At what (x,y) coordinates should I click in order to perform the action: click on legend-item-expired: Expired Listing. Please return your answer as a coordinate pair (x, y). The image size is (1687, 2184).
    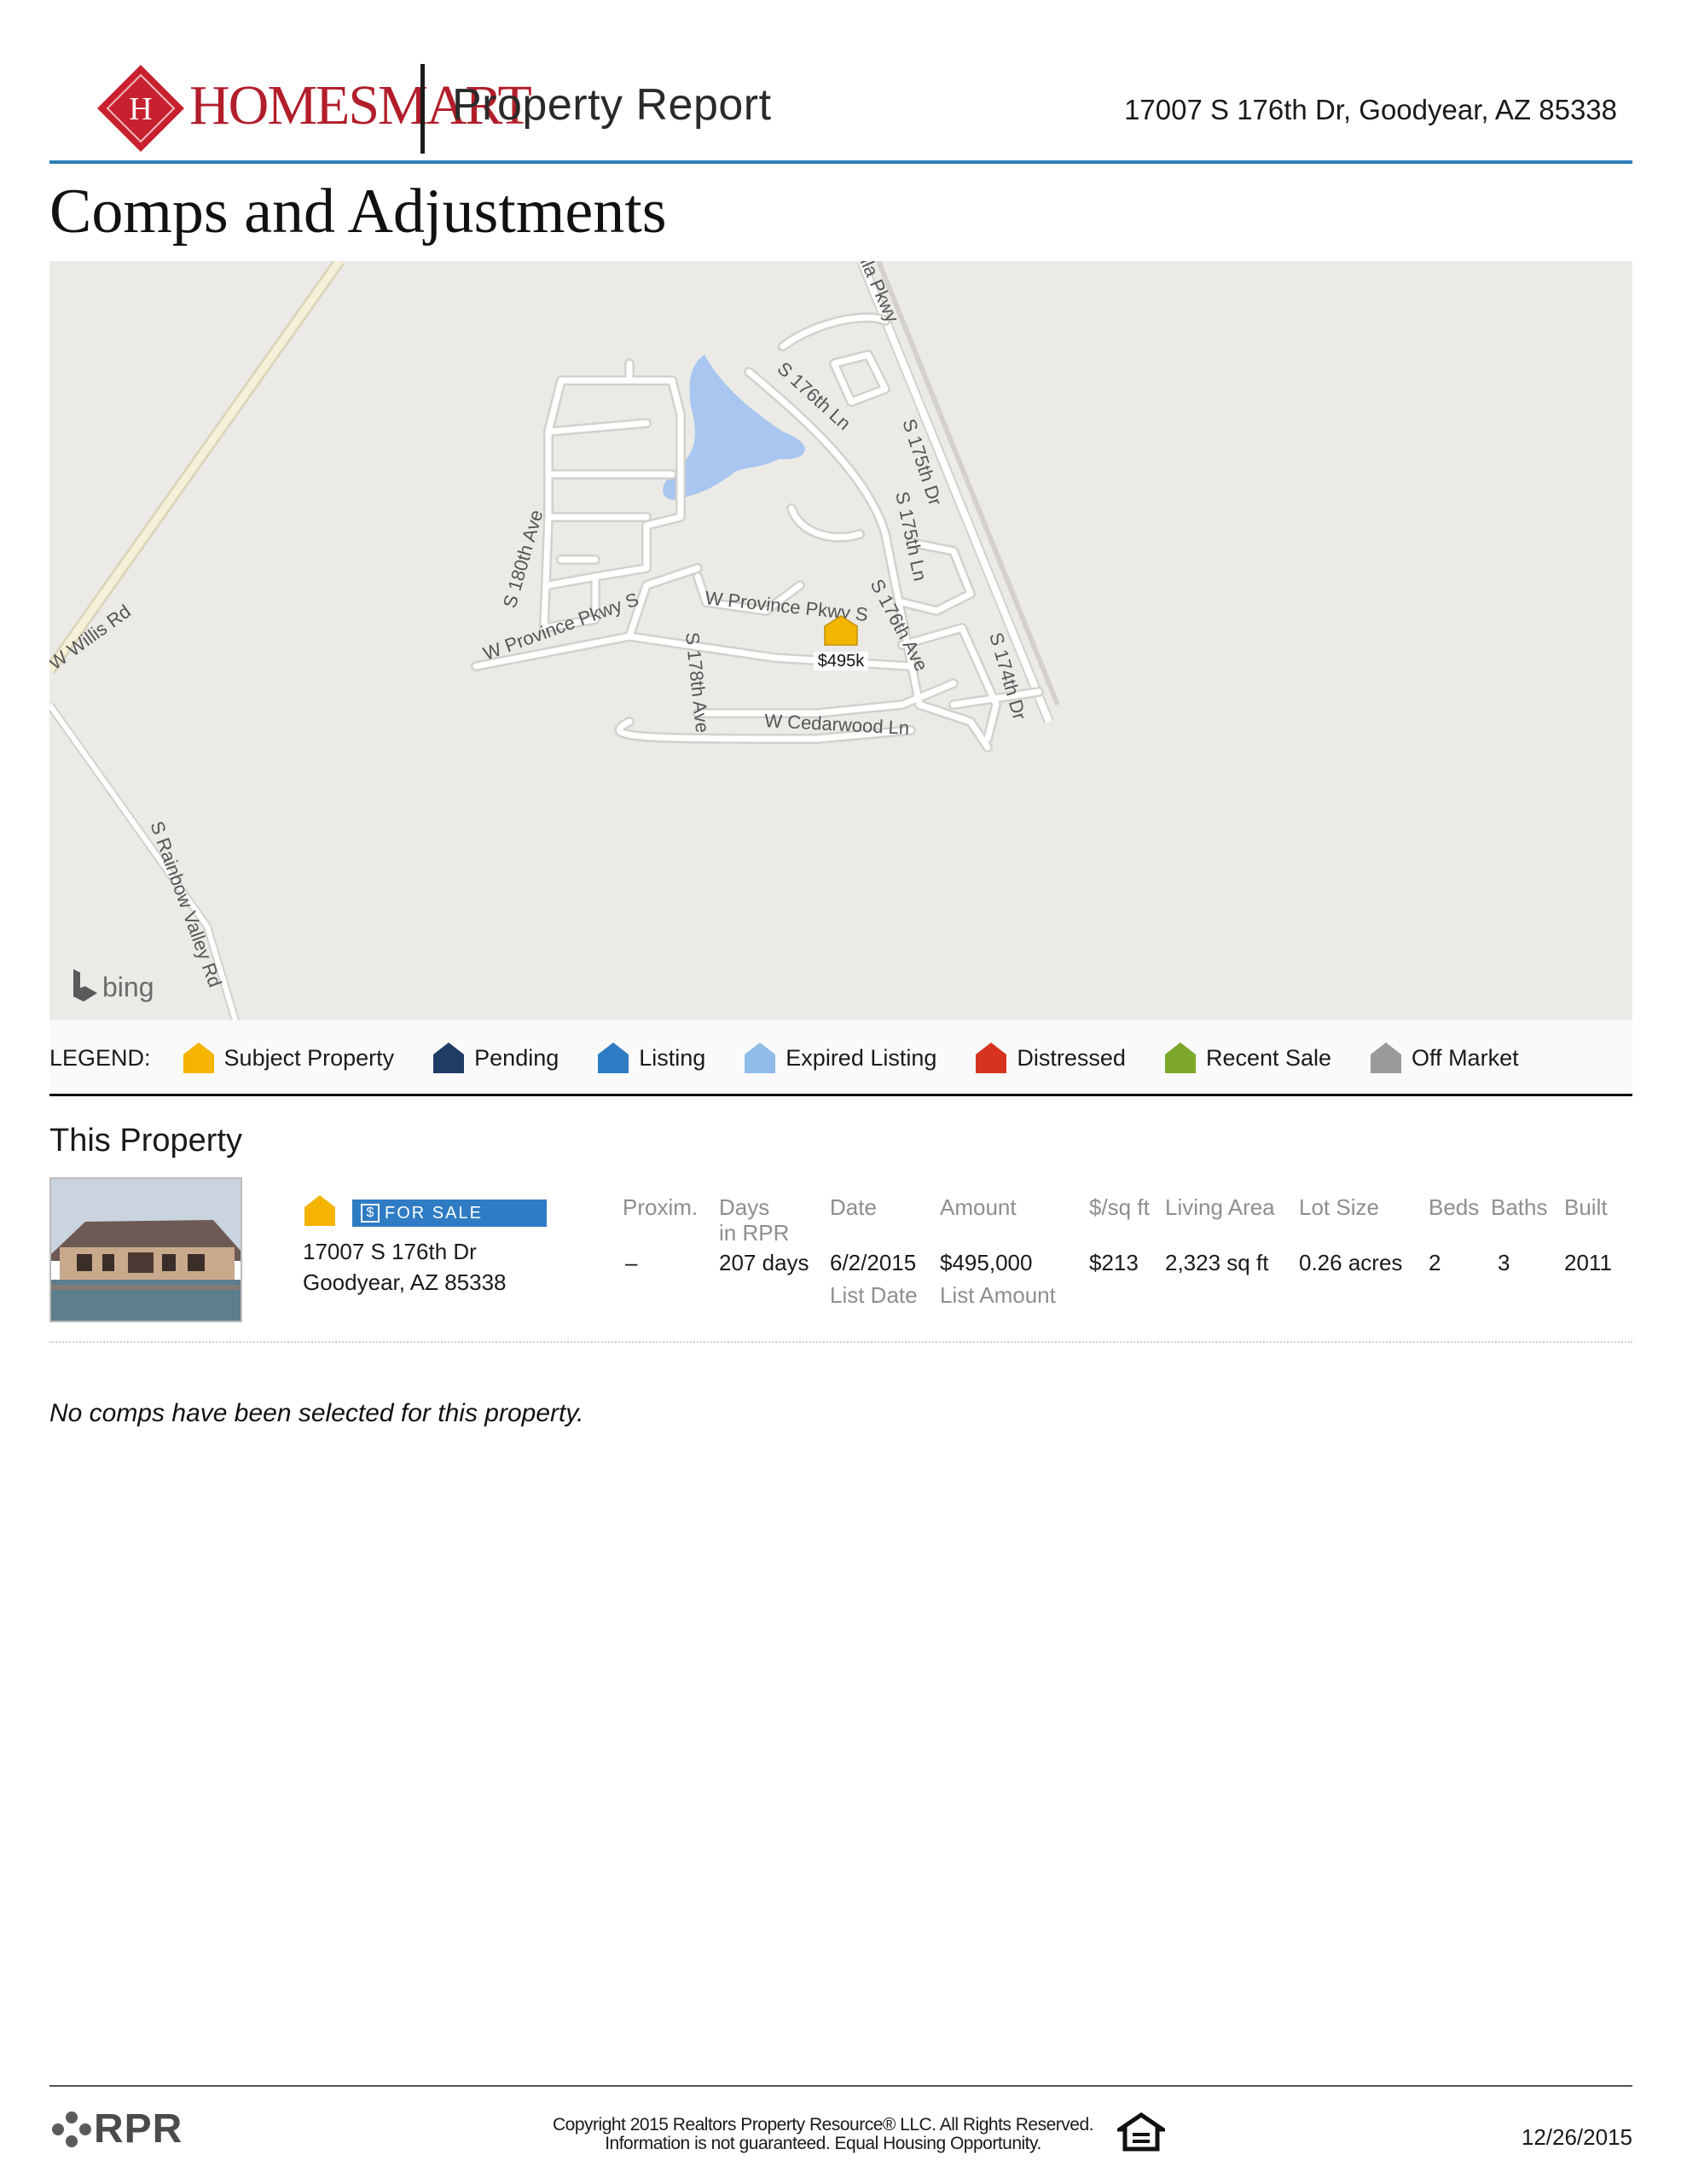
    Looking at the image, I should click on (840, 1058).